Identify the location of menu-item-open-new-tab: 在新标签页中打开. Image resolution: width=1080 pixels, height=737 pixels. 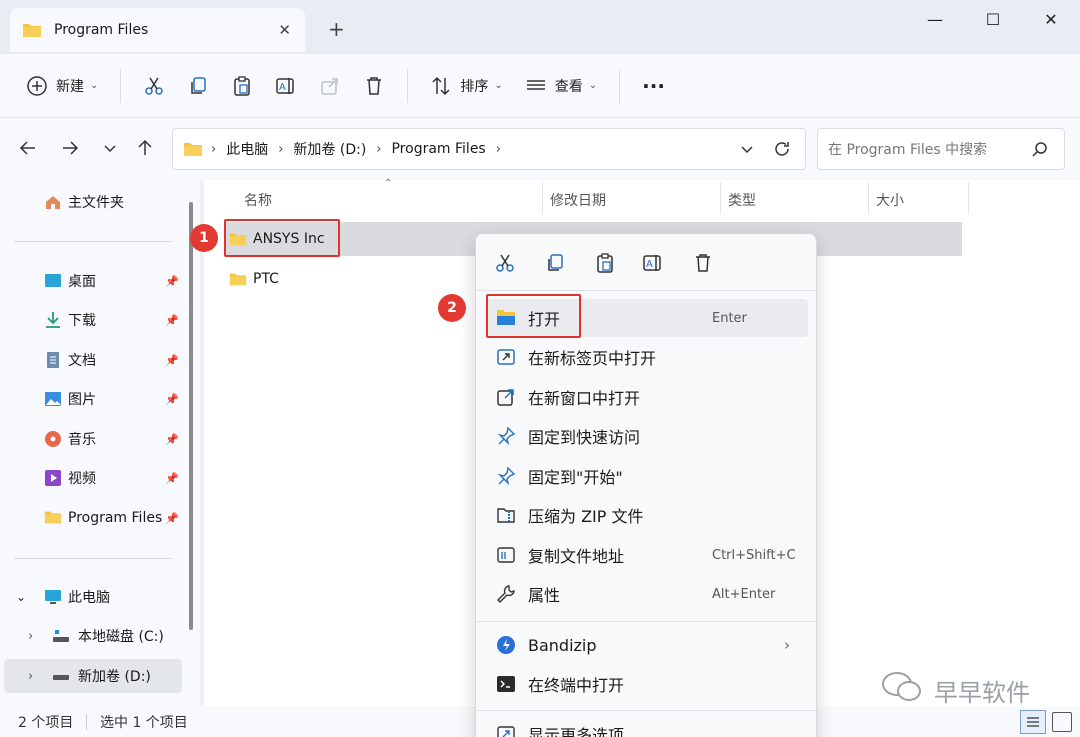
(647, 357).